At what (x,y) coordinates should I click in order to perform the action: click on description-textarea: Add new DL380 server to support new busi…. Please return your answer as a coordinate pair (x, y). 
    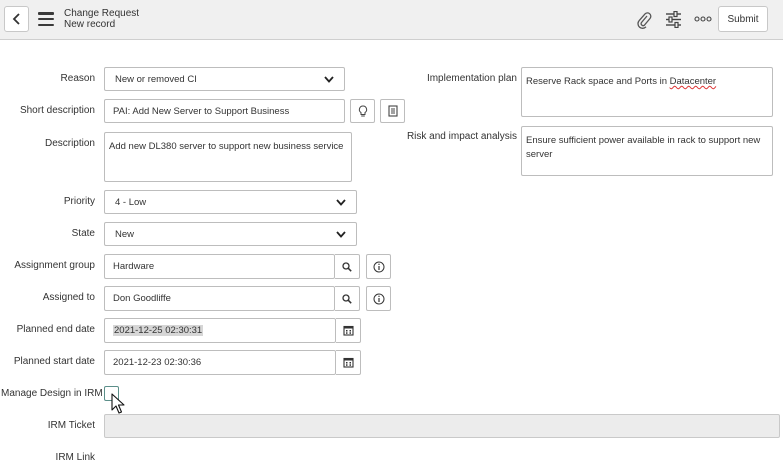
    Looking at the image, I should click on (228, 157).